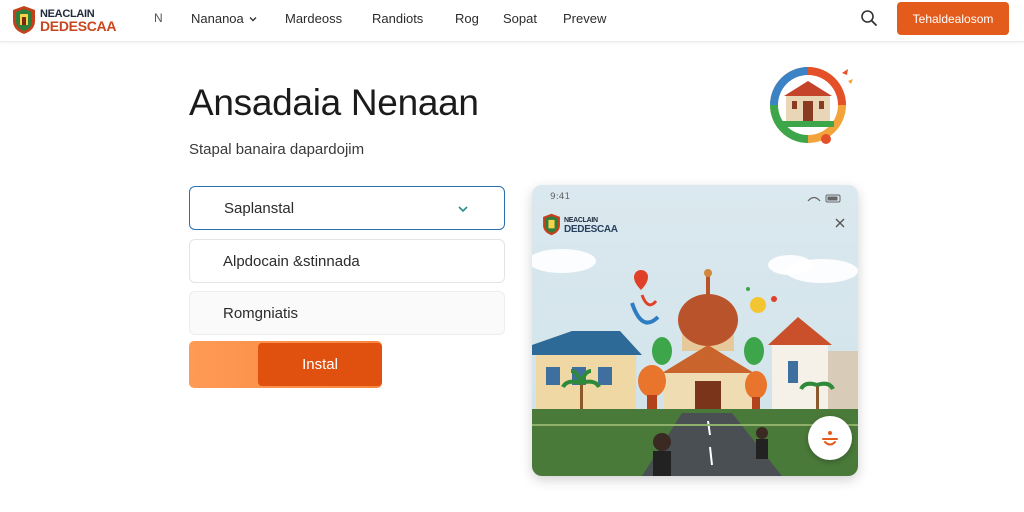 The width and height of the screenshot is (1024, 512). I want to click on nav-item-label: Sopat, so click(520, 18).